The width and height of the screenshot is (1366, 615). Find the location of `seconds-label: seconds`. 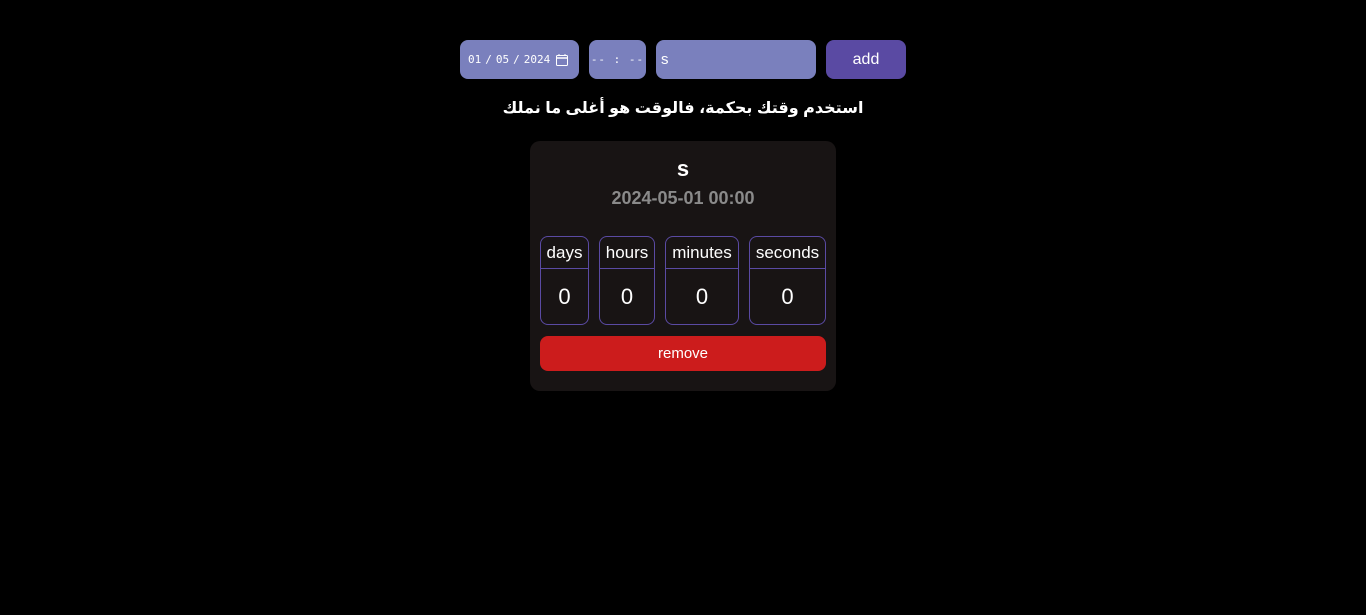

seconds-label: seconds is located at coordinates (787, 253).